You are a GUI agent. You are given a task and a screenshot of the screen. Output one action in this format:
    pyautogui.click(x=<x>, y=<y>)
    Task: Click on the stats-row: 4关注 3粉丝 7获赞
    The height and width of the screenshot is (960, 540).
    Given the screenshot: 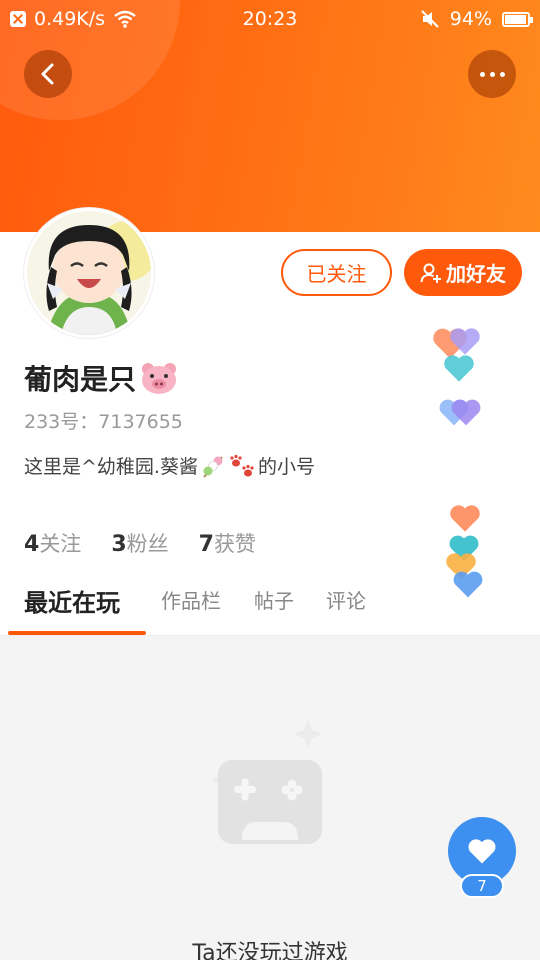 What is the action you would take?
    pyautogui.click(x=140, y=543)
    